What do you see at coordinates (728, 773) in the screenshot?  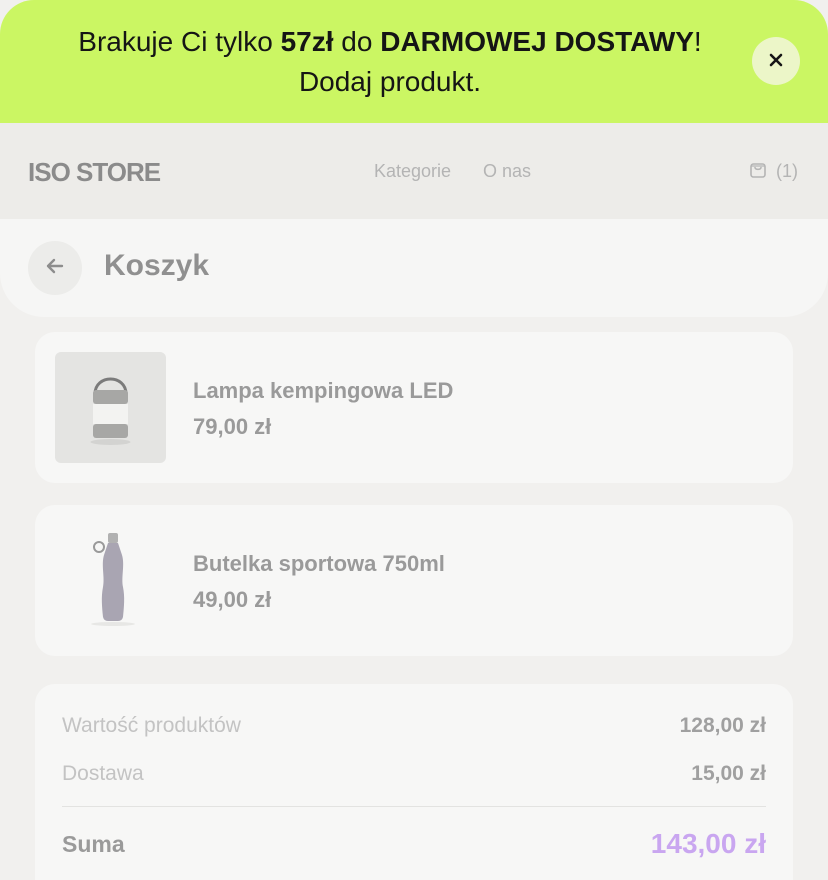 I see `shipping-value: 15,00 zł` at bounding box center [728, 773].